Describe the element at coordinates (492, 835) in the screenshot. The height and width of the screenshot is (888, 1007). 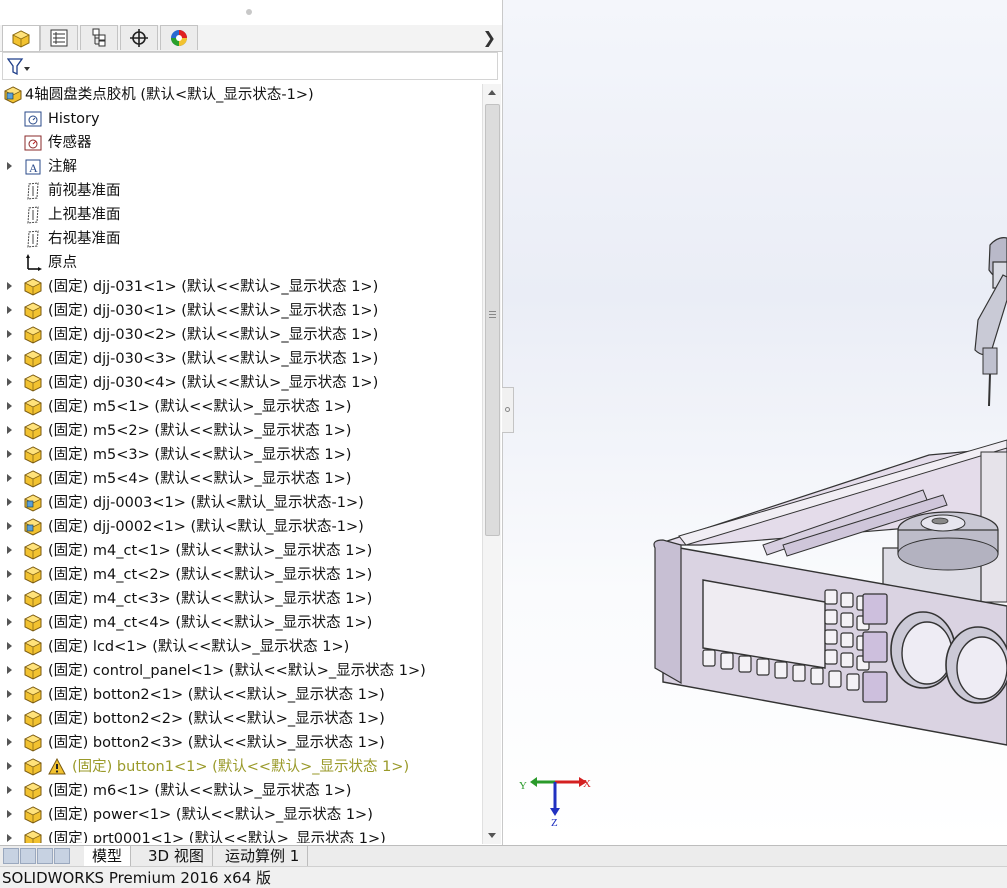
I see `scroll-down-arrow-icon` at that location.